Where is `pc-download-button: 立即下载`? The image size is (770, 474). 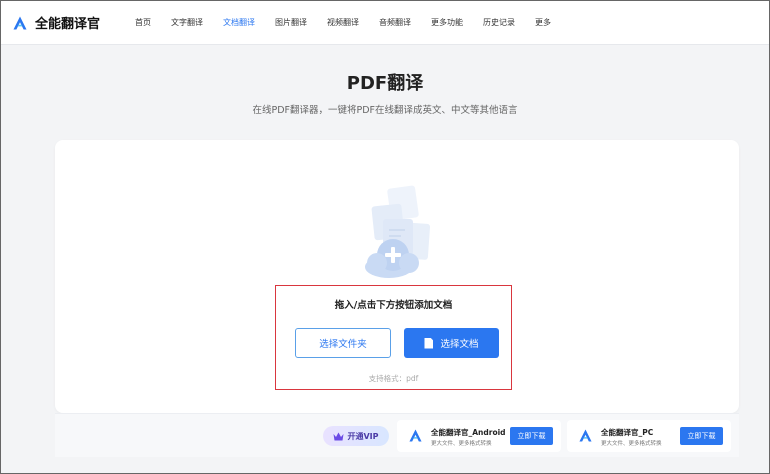 pc-download-button: 立即下载 is located at coordinates (701, 436).